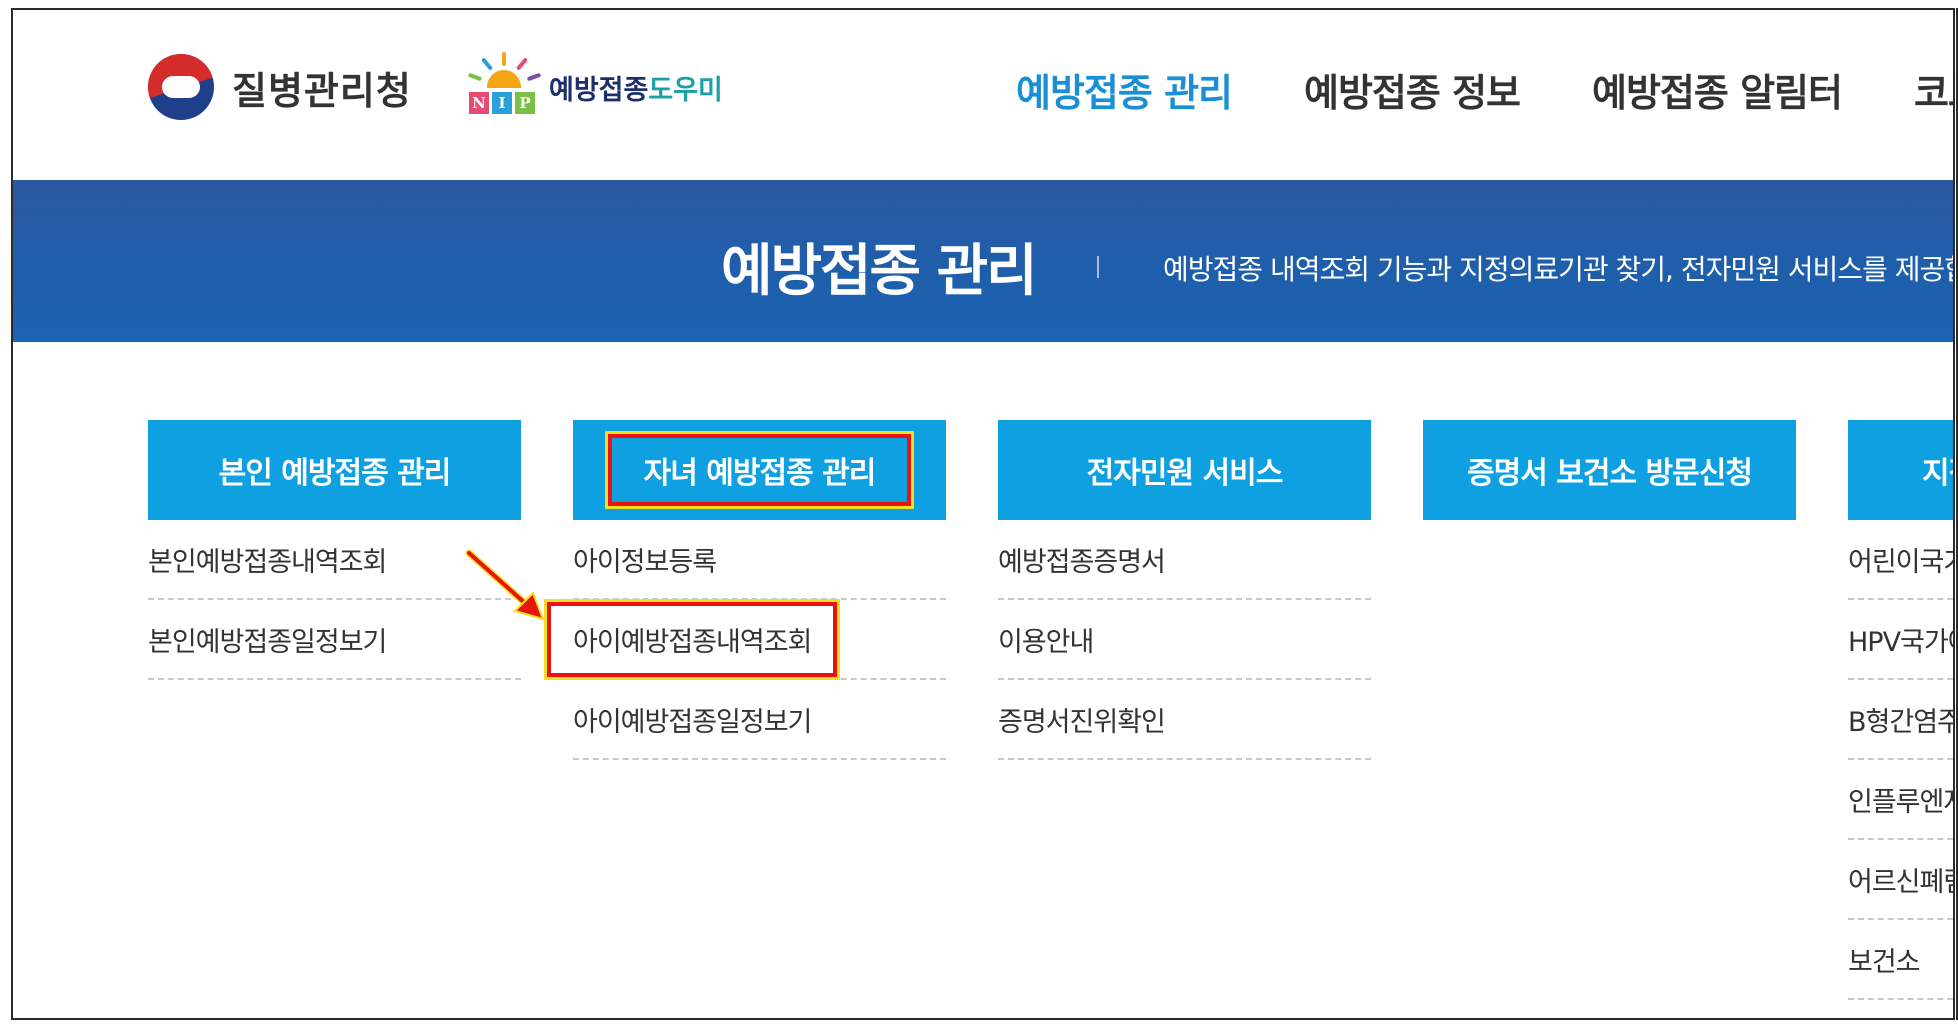 This screenshot has width=1958, height=1034. Describe the element at coordinates (1717, 89) in the screenshot. I see `gnb-item-vaccination-notice: 예방접종 알림터` at that location.